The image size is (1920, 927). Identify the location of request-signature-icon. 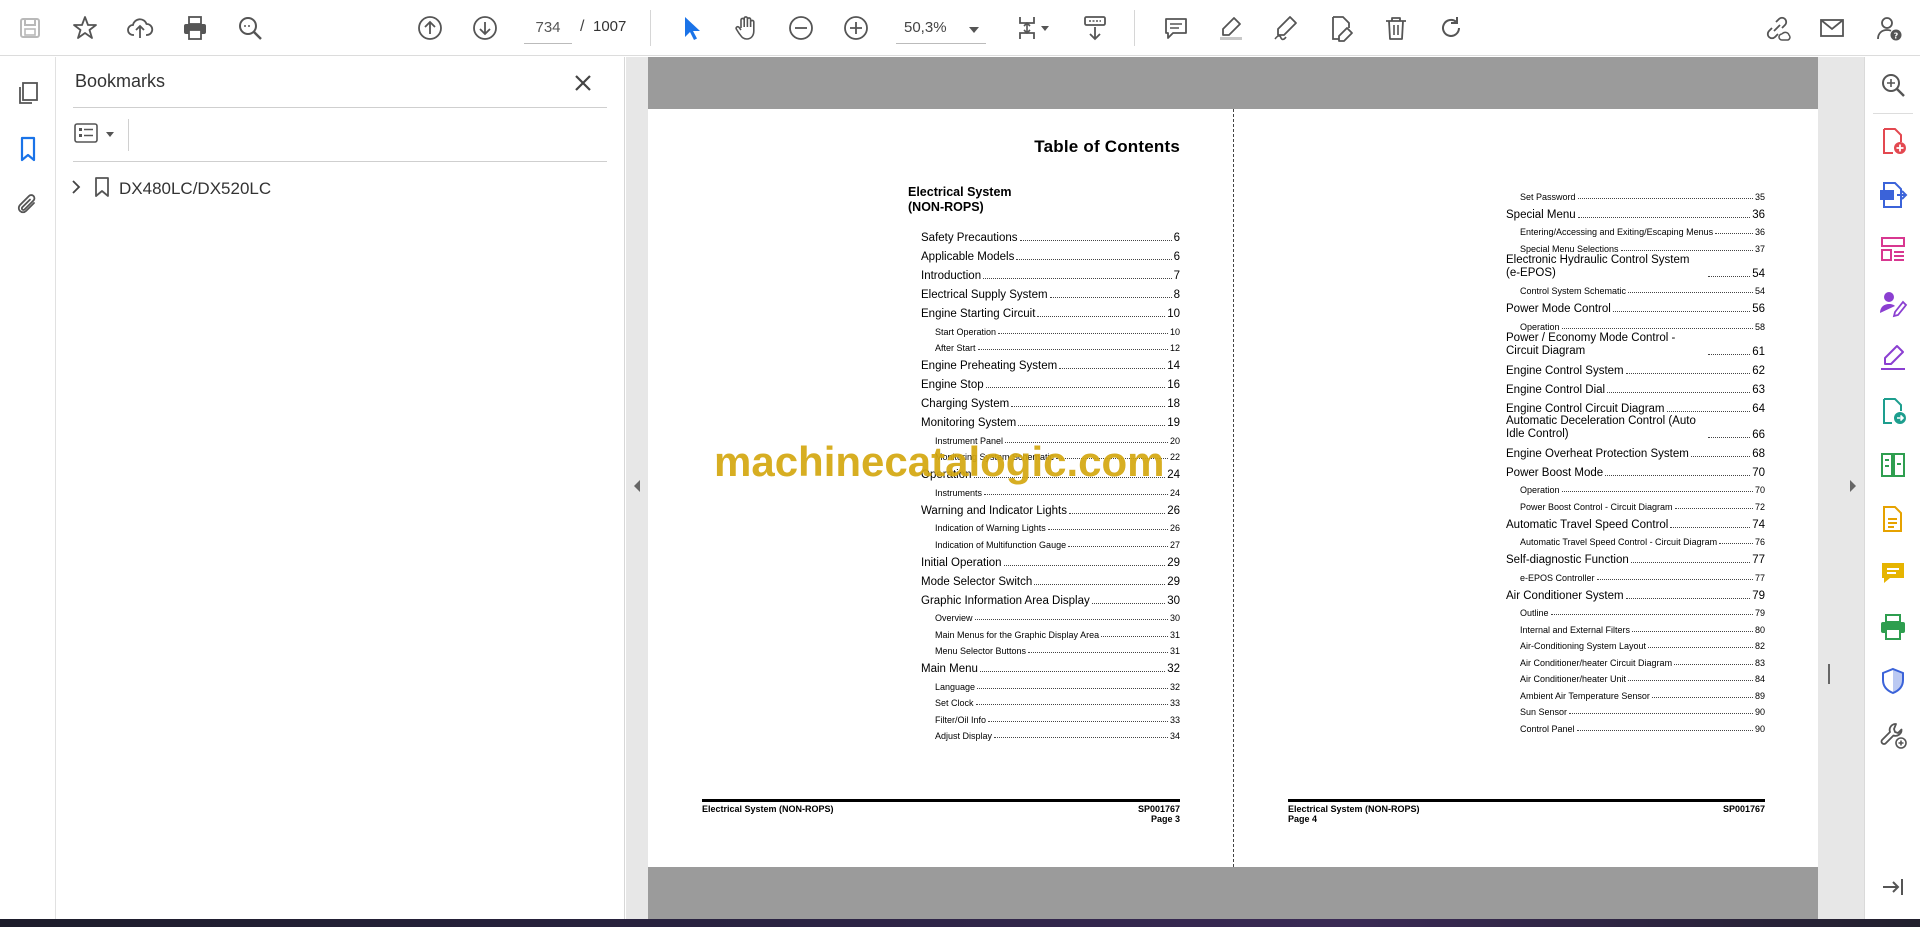
(1893, 303).